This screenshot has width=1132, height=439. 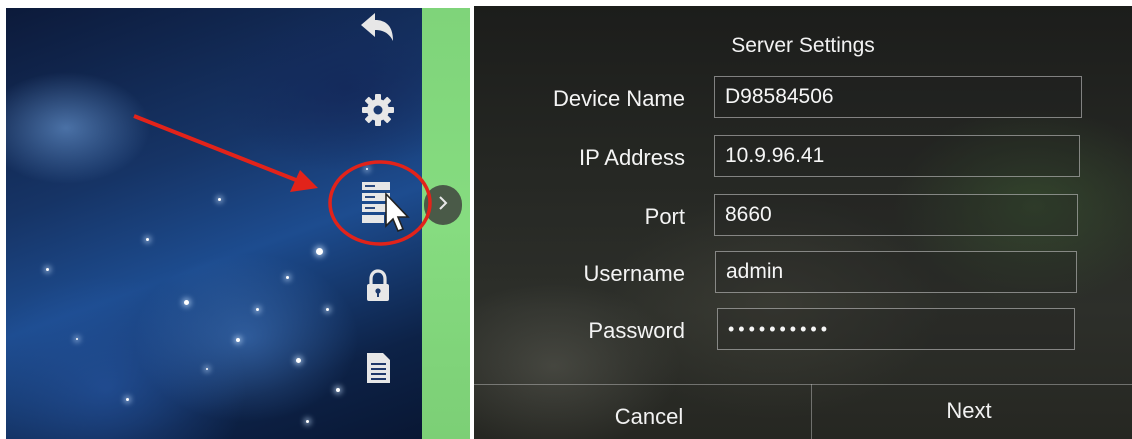 What do you see at coordinates (632, 157) in the screenshot?
I see `ip-address-label: IP Address` at bounding box center [632, 157].